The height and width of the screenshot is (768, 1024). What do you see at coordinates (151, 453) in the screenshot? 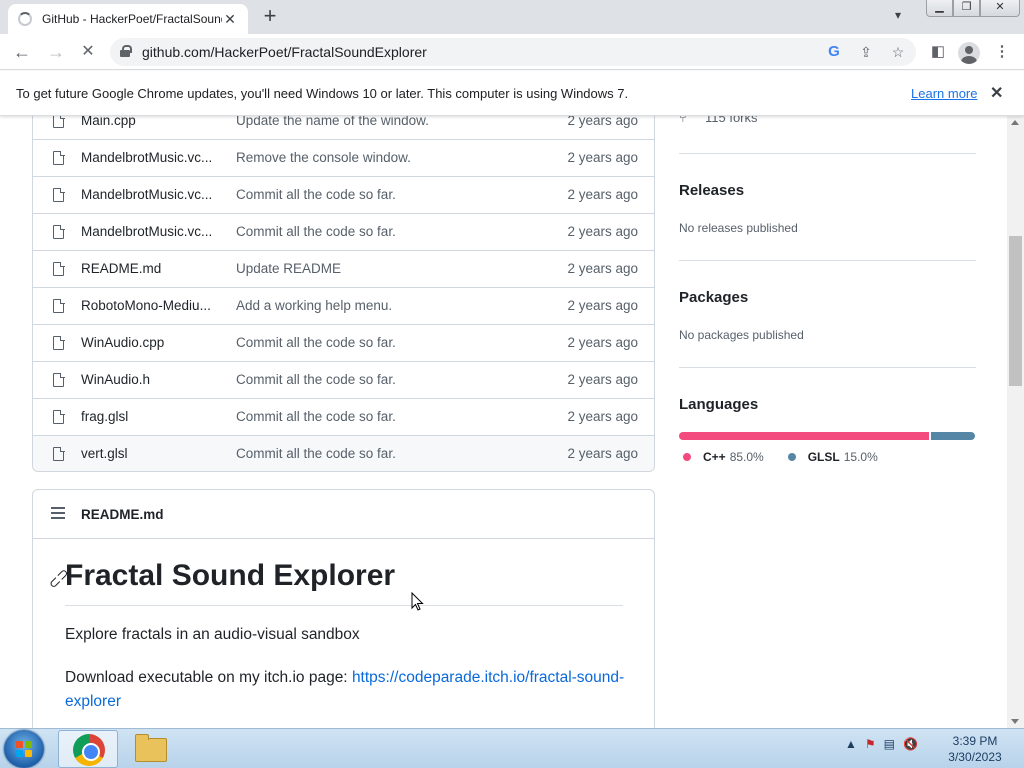
I see `file-name-link: vert.glsl` at bounding box center [151, 453].